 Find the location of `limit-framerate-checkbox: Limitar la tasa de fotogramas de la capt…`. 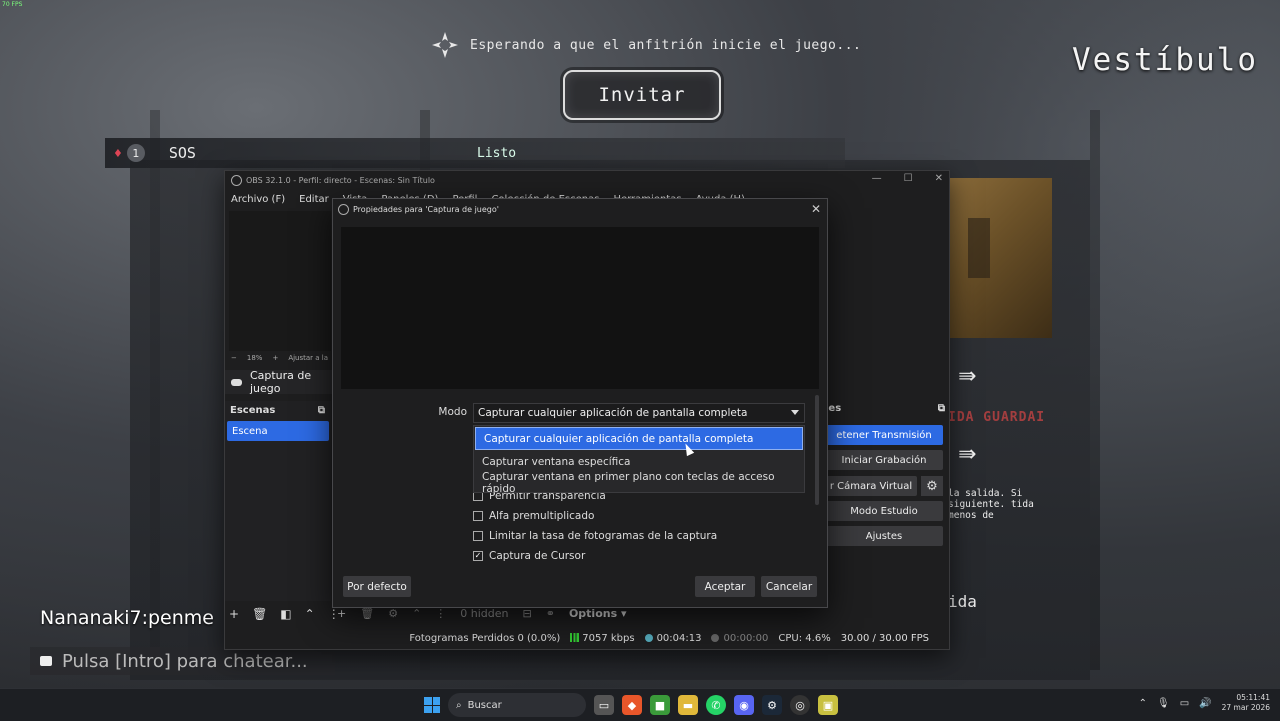

limit-framerate-checkbox: Limitar la tasa de fotogramas de la capt… is located at coordinates (595, 536).